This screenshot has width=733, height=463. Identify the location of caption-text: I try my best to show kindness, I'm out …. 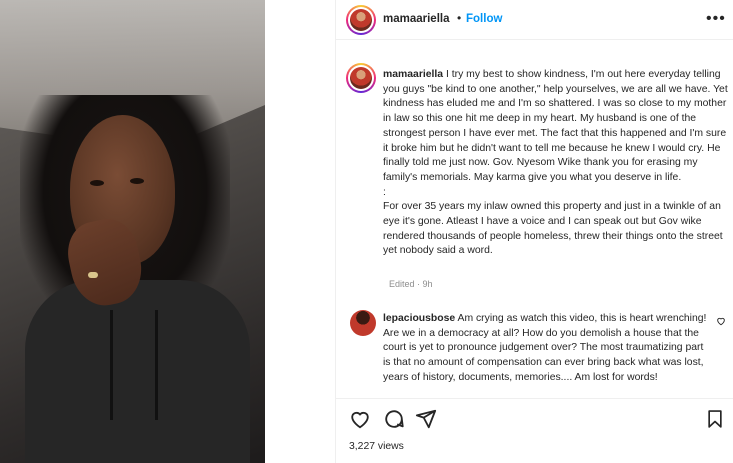
(555, 126).